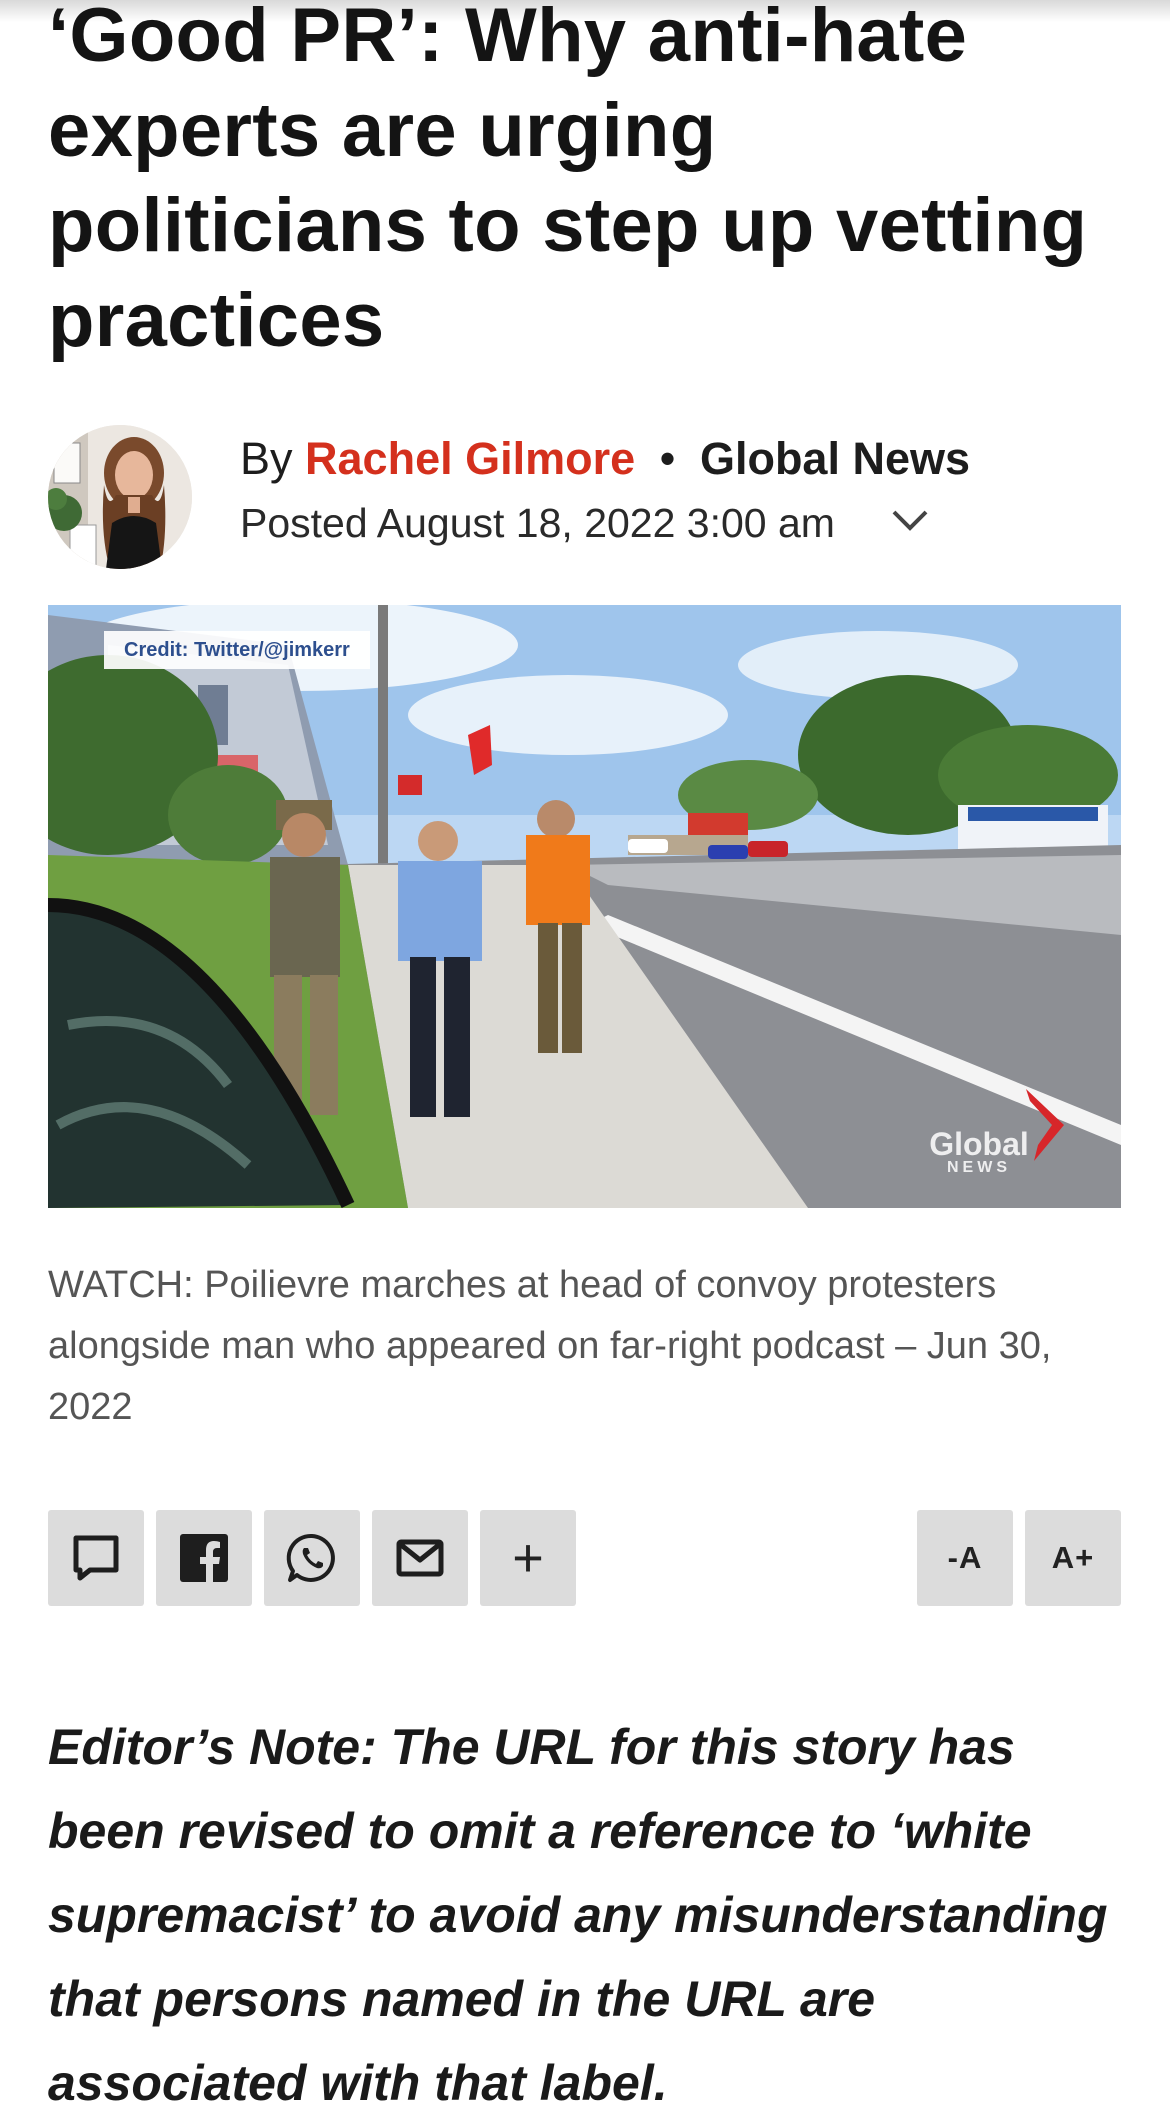  Describe the element at coordinates (470, 458) in the screenshot. I see `author-link: Rachel Gilmore` at that location.